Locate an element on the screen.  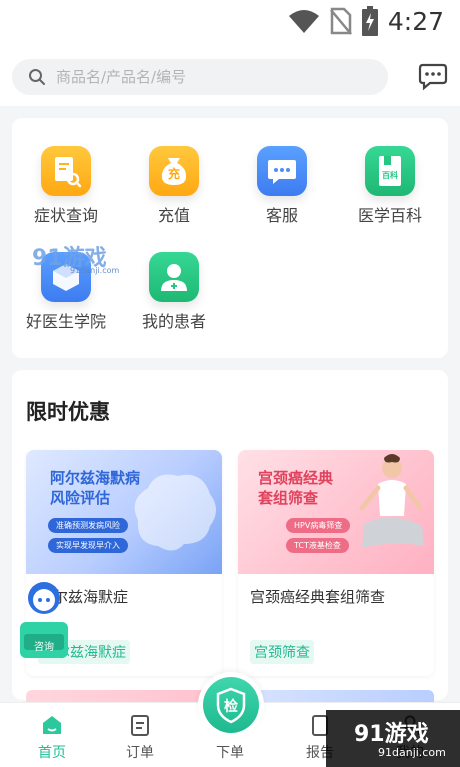
search-bar is located at coordinates (200, 77).